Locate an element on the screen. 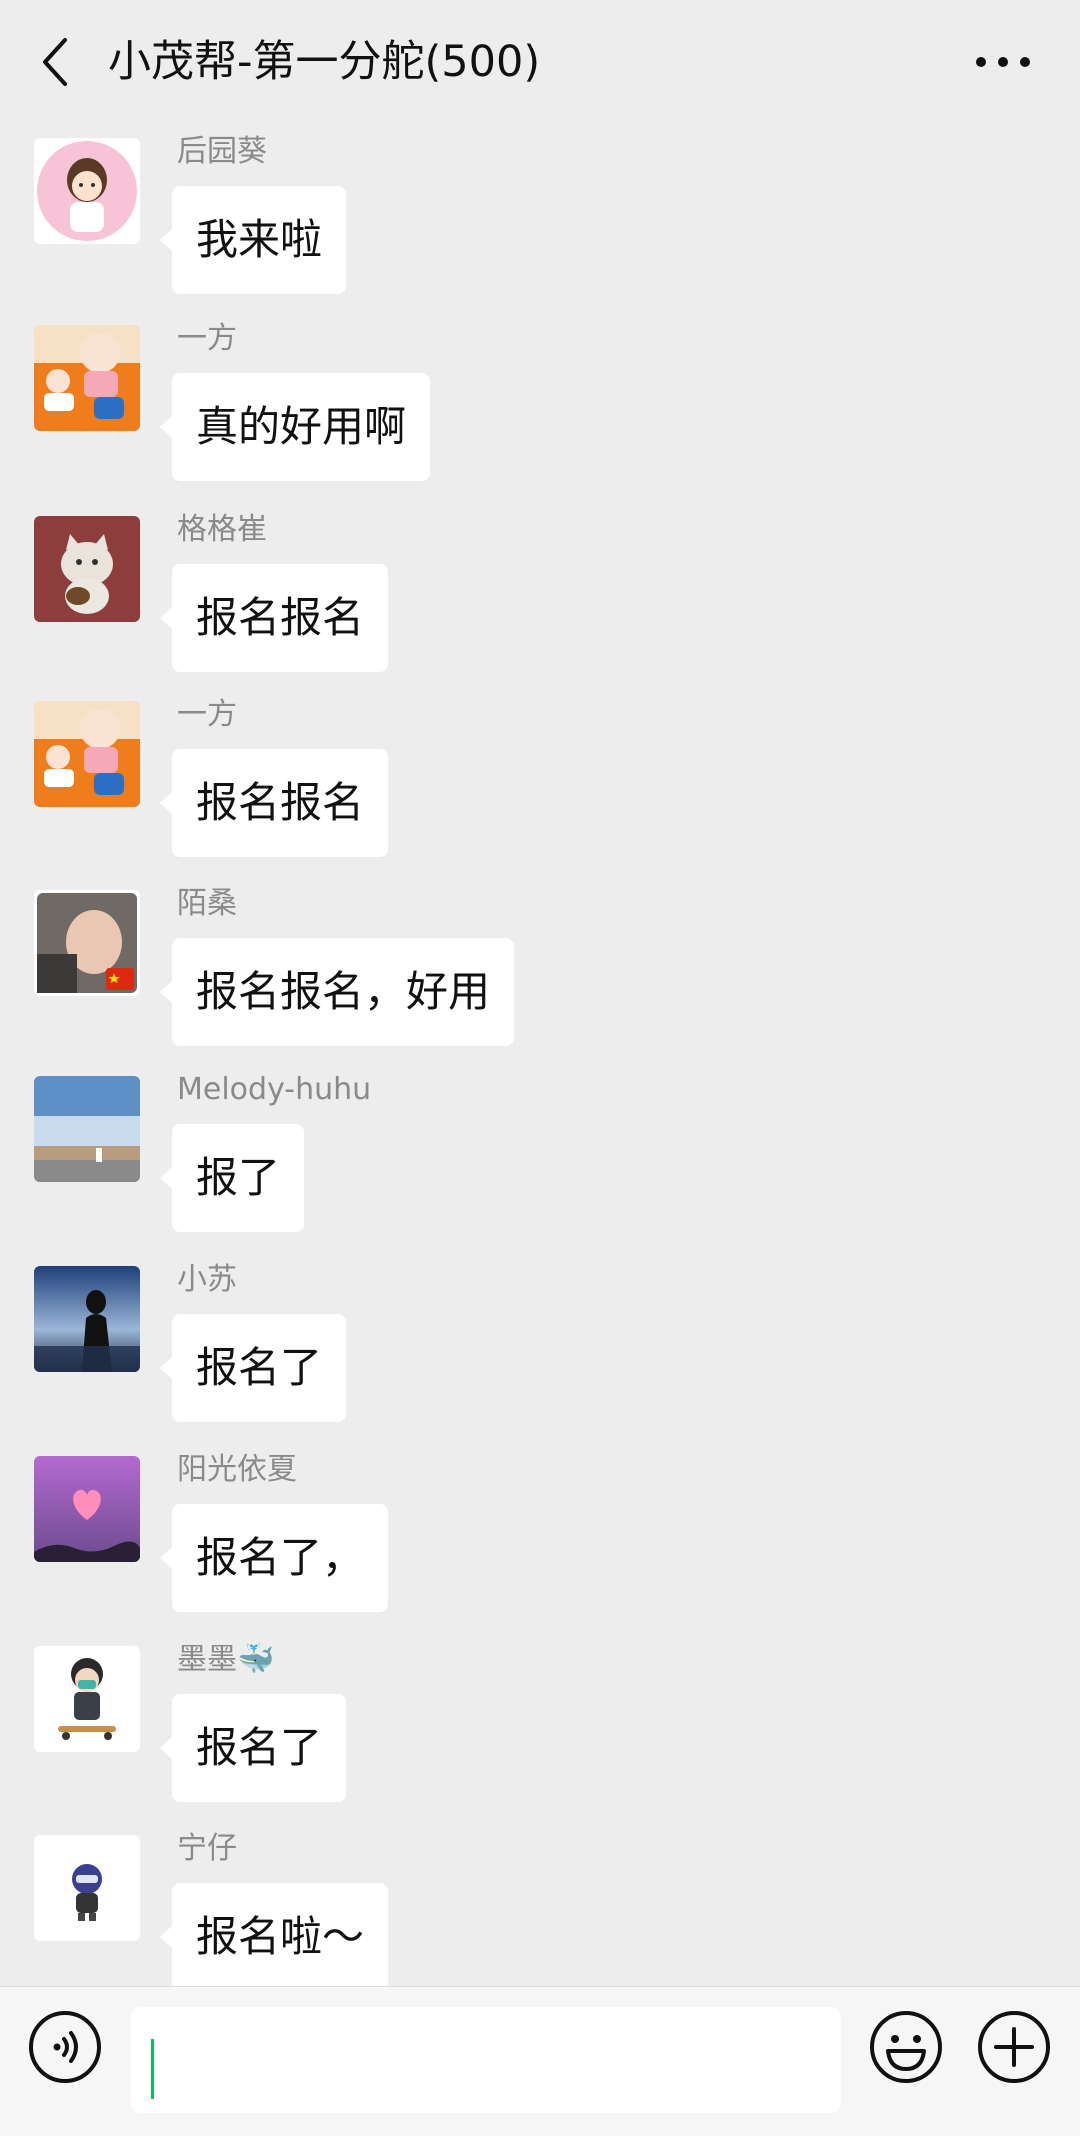 Image resolution: width=1080 pixels, height=2136 pixels. emoji-button is located at coordinates (906, 2047).